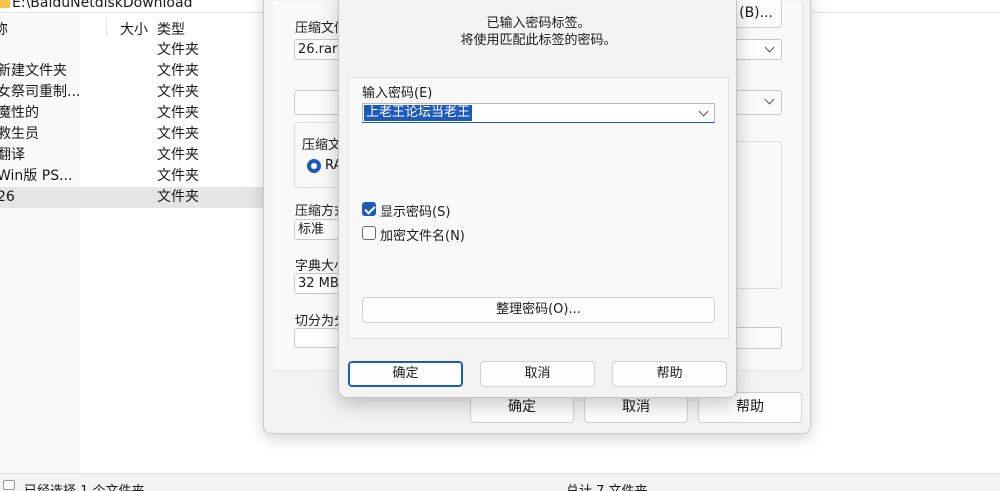 Image resolution: width=1000 pixels, height=491 pixels. Describe the element at coordinates (106, 27) in the screenshot. I see `column-divider` at that location.